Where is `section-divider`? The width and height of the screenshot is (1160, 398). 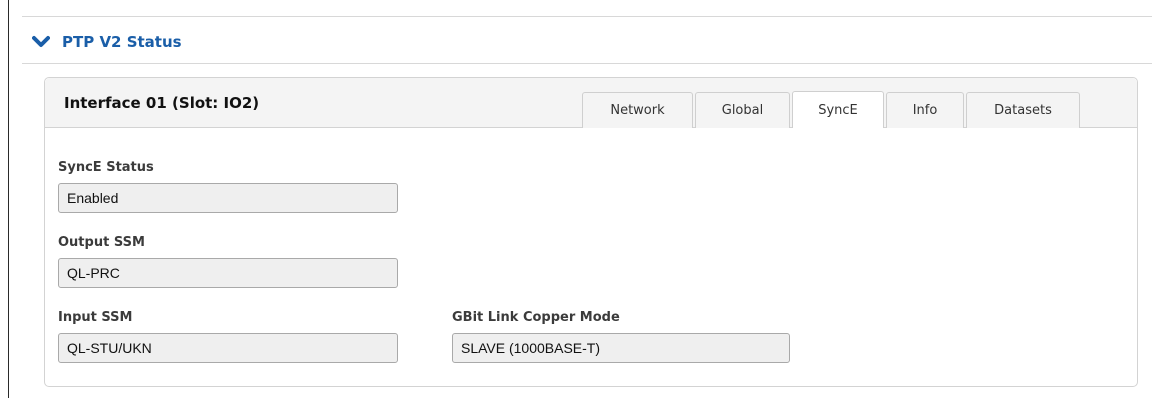 section-divider is located at coordinates (587, 63).